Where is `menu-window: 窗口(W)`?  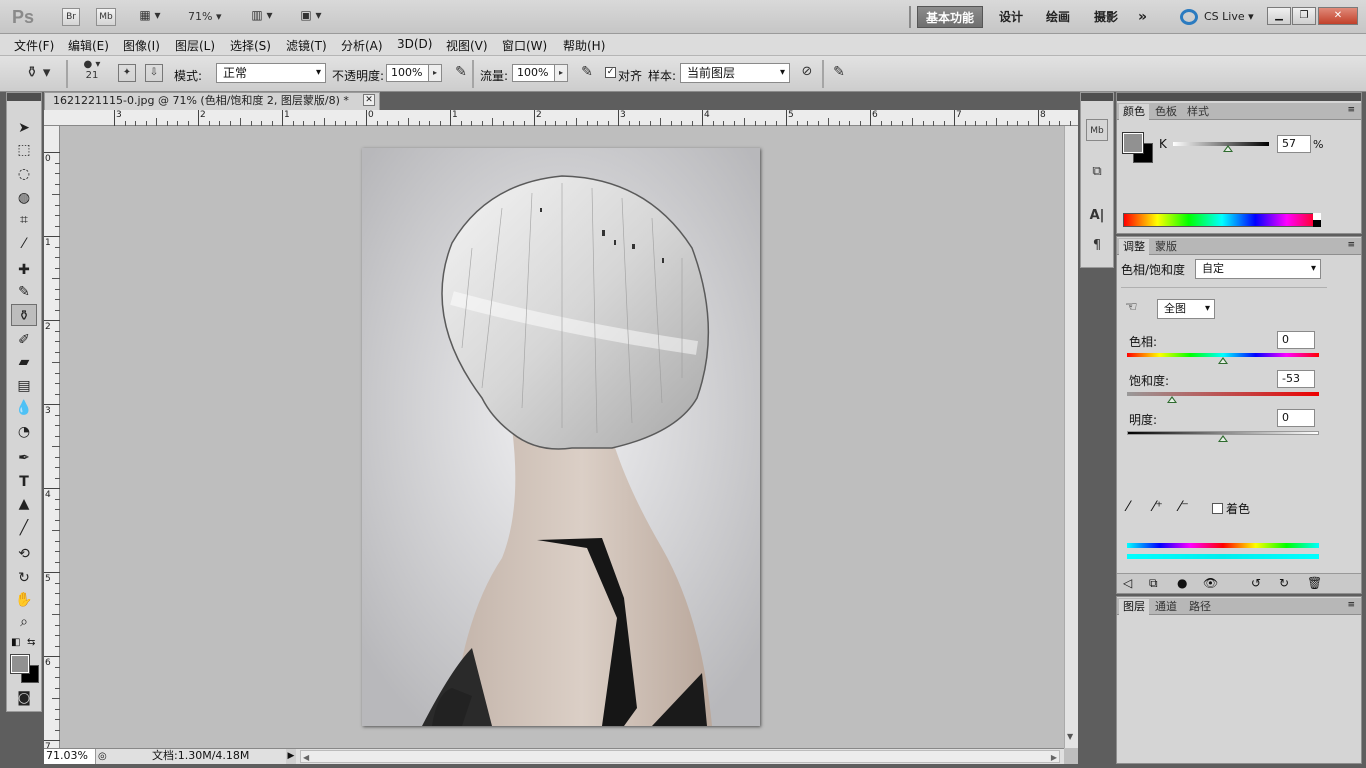 menu-window: 窗口(W) is located at coordinates (524, 45).